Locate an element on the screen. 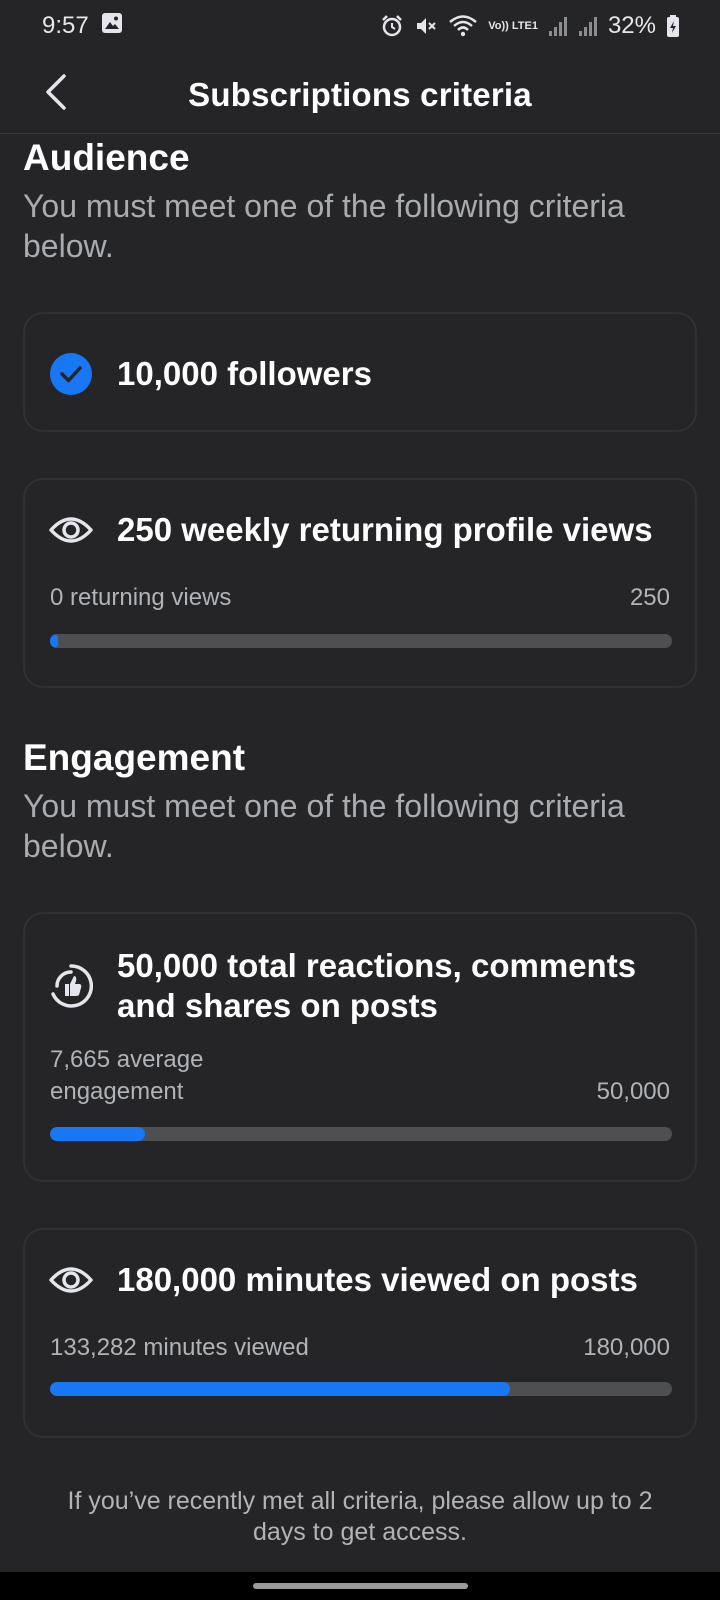 The image size is (720, 1600). chevron-left-icon is located at coordinates (56, 94).